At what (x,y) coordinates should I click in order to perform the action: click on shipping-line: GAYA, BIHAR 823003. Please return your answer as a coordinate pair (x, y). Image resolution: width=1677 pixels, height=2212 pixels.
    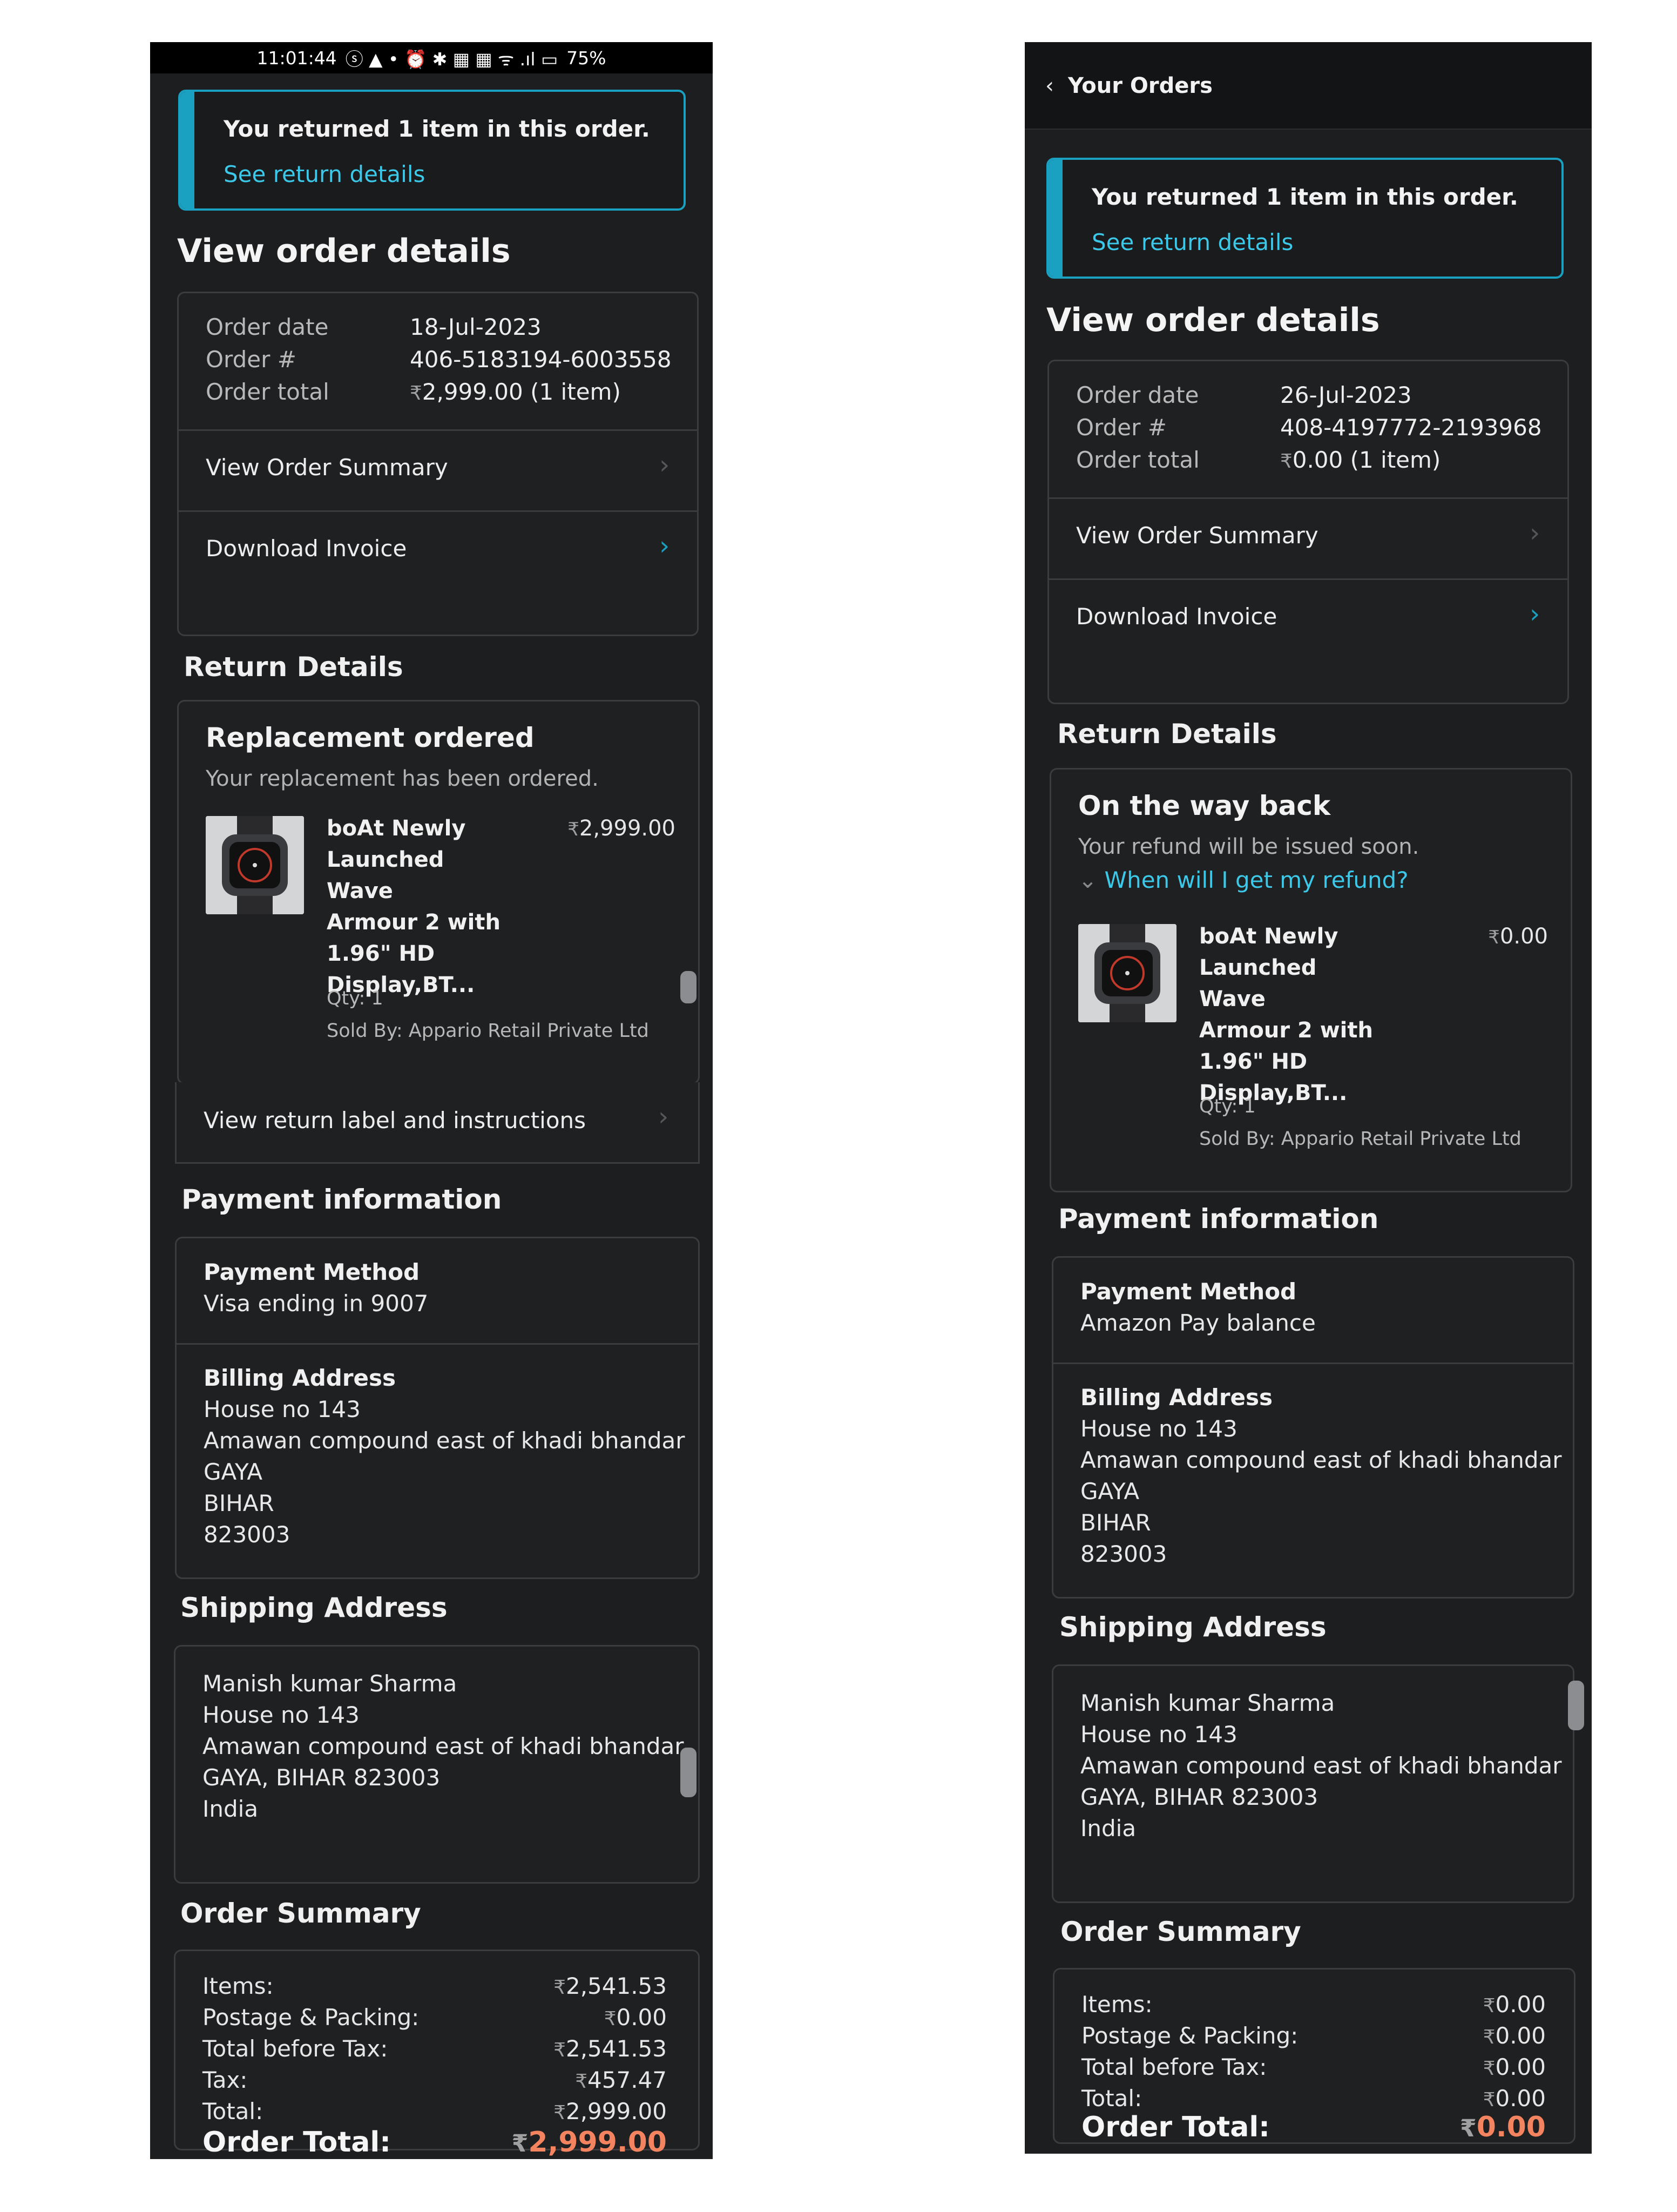
    Looking at the image, I should click on (321, 1777).